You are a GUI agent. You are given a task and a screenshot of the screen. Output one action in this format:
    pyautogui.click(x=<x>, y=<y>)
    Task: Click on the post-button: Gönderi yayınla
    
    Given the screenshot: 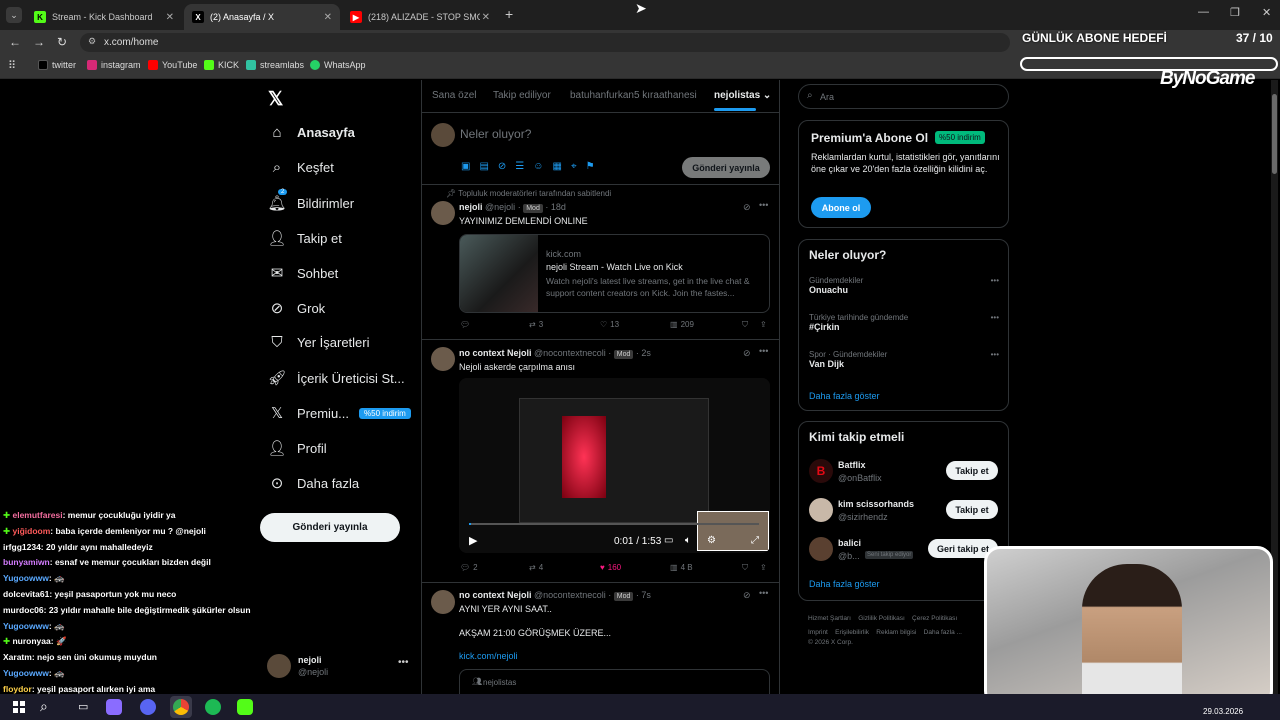 What is the action you would take?
    pyautogui.click(x=330, y=527)
    